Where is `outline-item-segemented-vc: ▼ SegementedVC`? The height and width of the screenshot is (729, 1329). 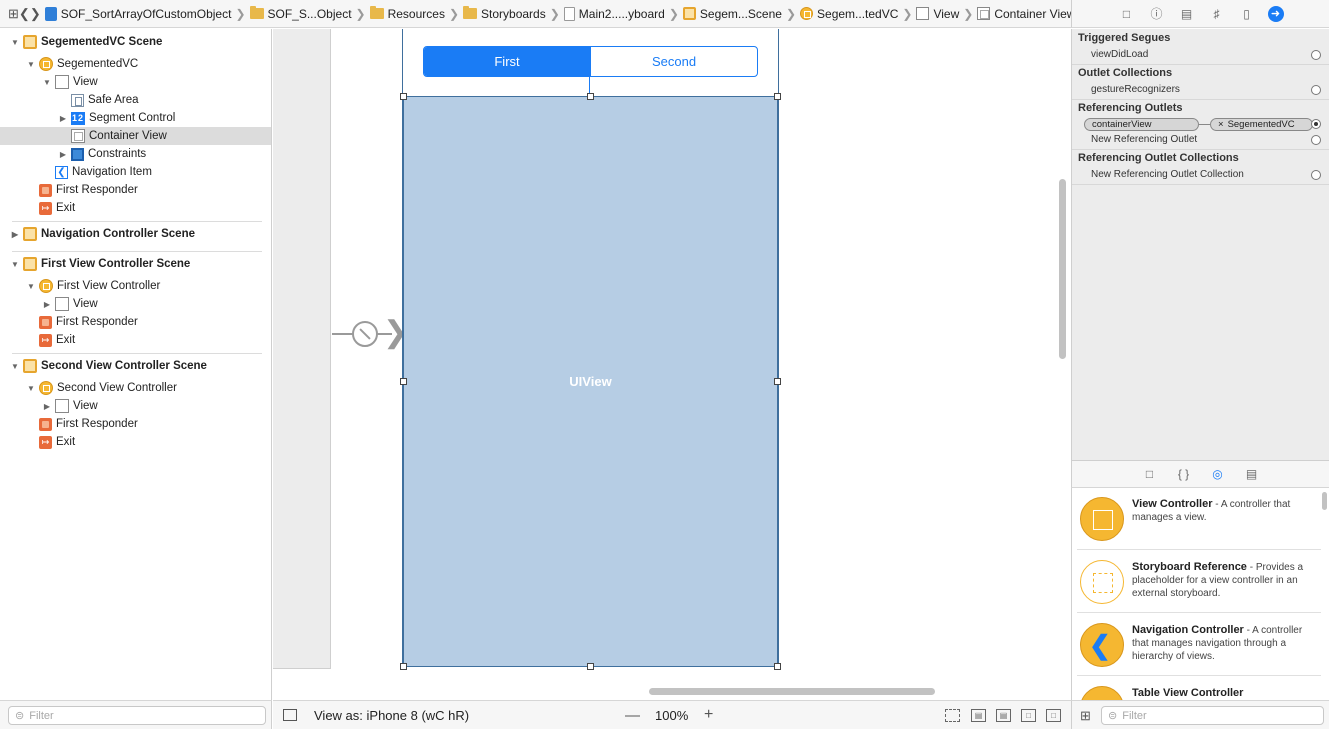 outline-item-segemented-vc: ▼ SegementedVC is located at coordinates (135, 64).